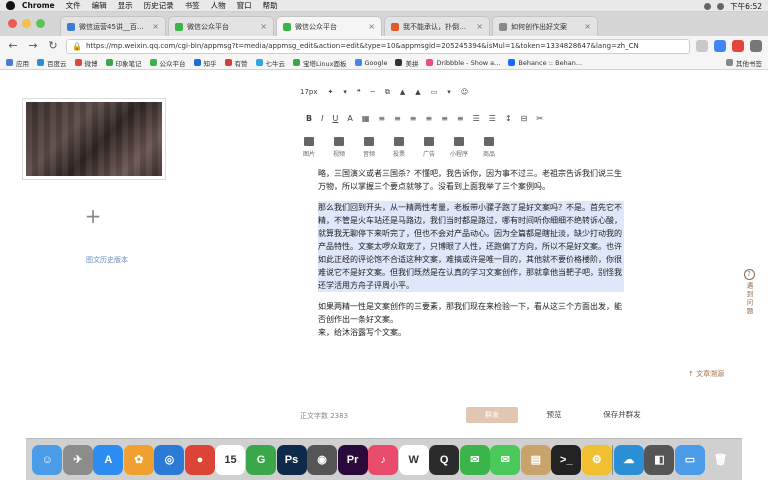 This screenshot has height=480, width=768. What do you see at coordinates (508, 118) in the screenshot?
I see `line-height-icon: ↕` at bounding box center [508, 118].